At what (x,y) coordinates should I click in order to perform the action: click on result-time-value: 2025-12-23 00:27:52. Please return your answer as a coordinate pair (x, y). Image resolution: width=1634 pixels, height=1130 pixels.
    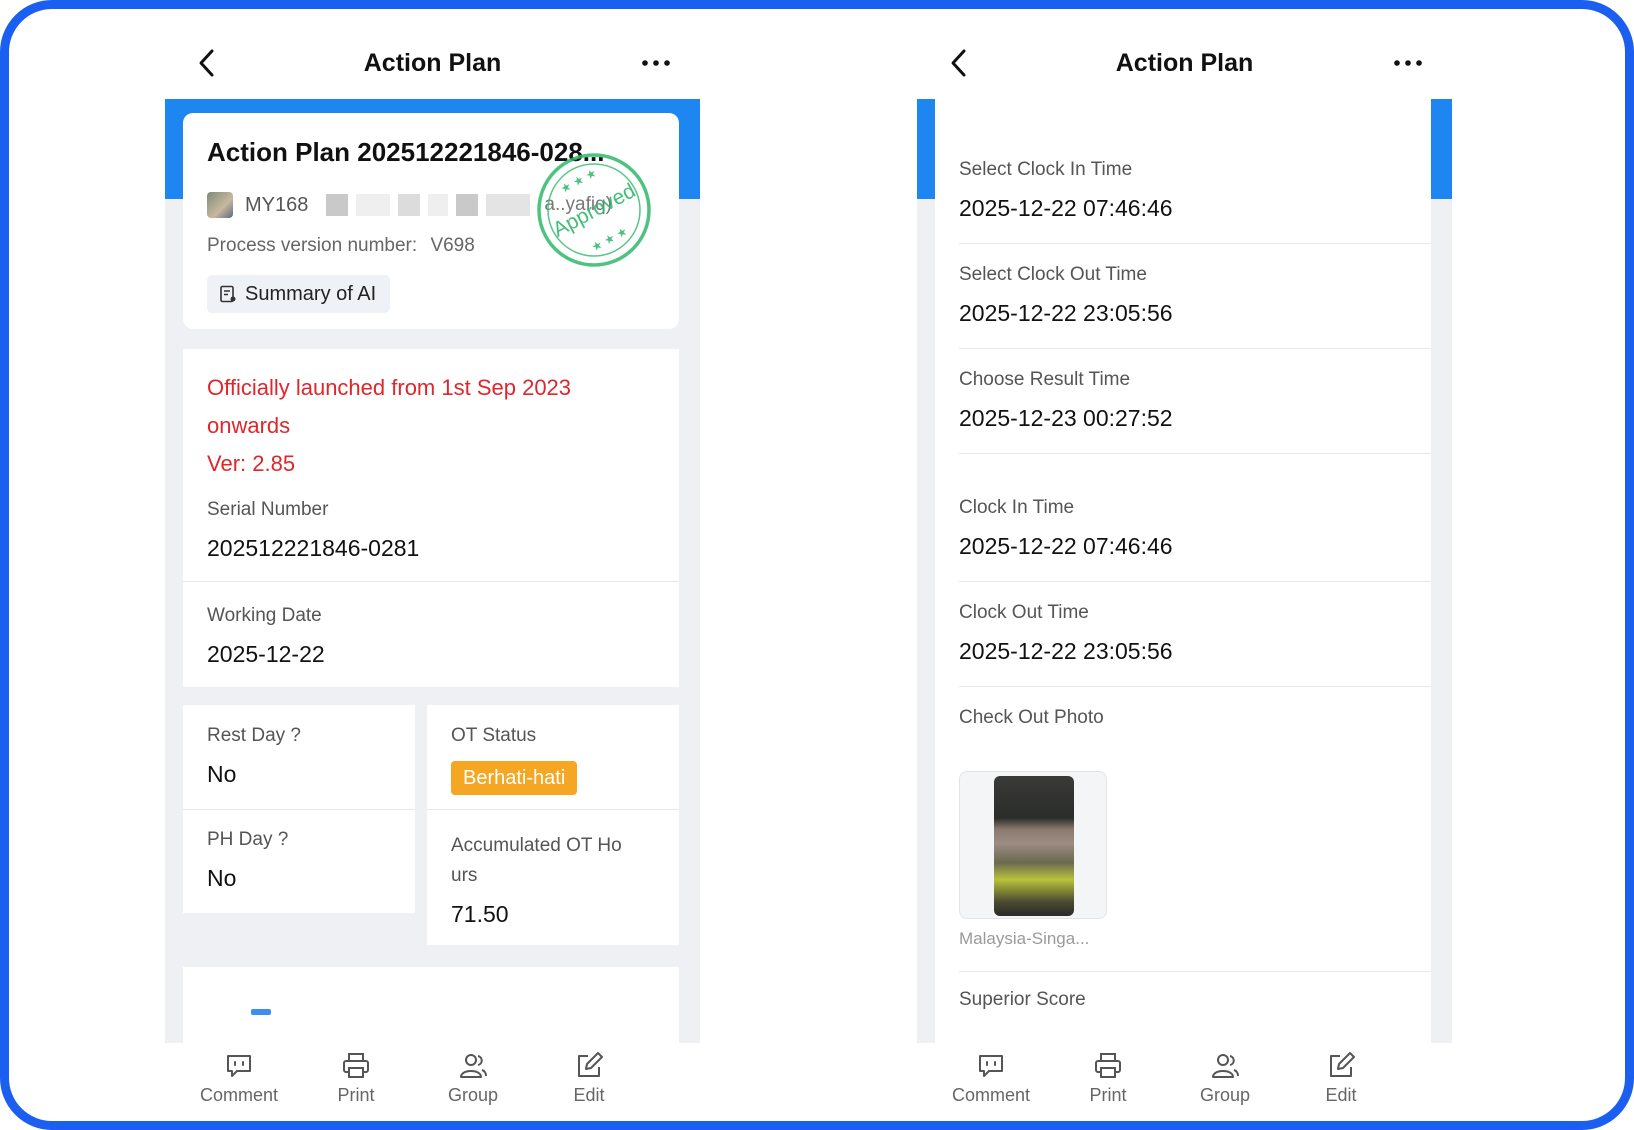
    Looking at the image, I should click on (1066, 418).